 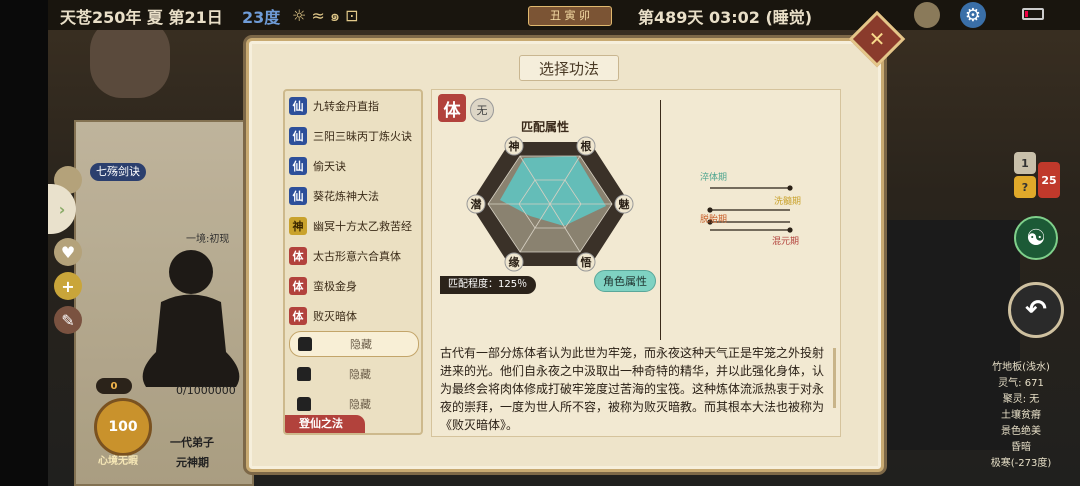 I want to click on realm-cuiti: 淬体期, so click(x=713, y=177).